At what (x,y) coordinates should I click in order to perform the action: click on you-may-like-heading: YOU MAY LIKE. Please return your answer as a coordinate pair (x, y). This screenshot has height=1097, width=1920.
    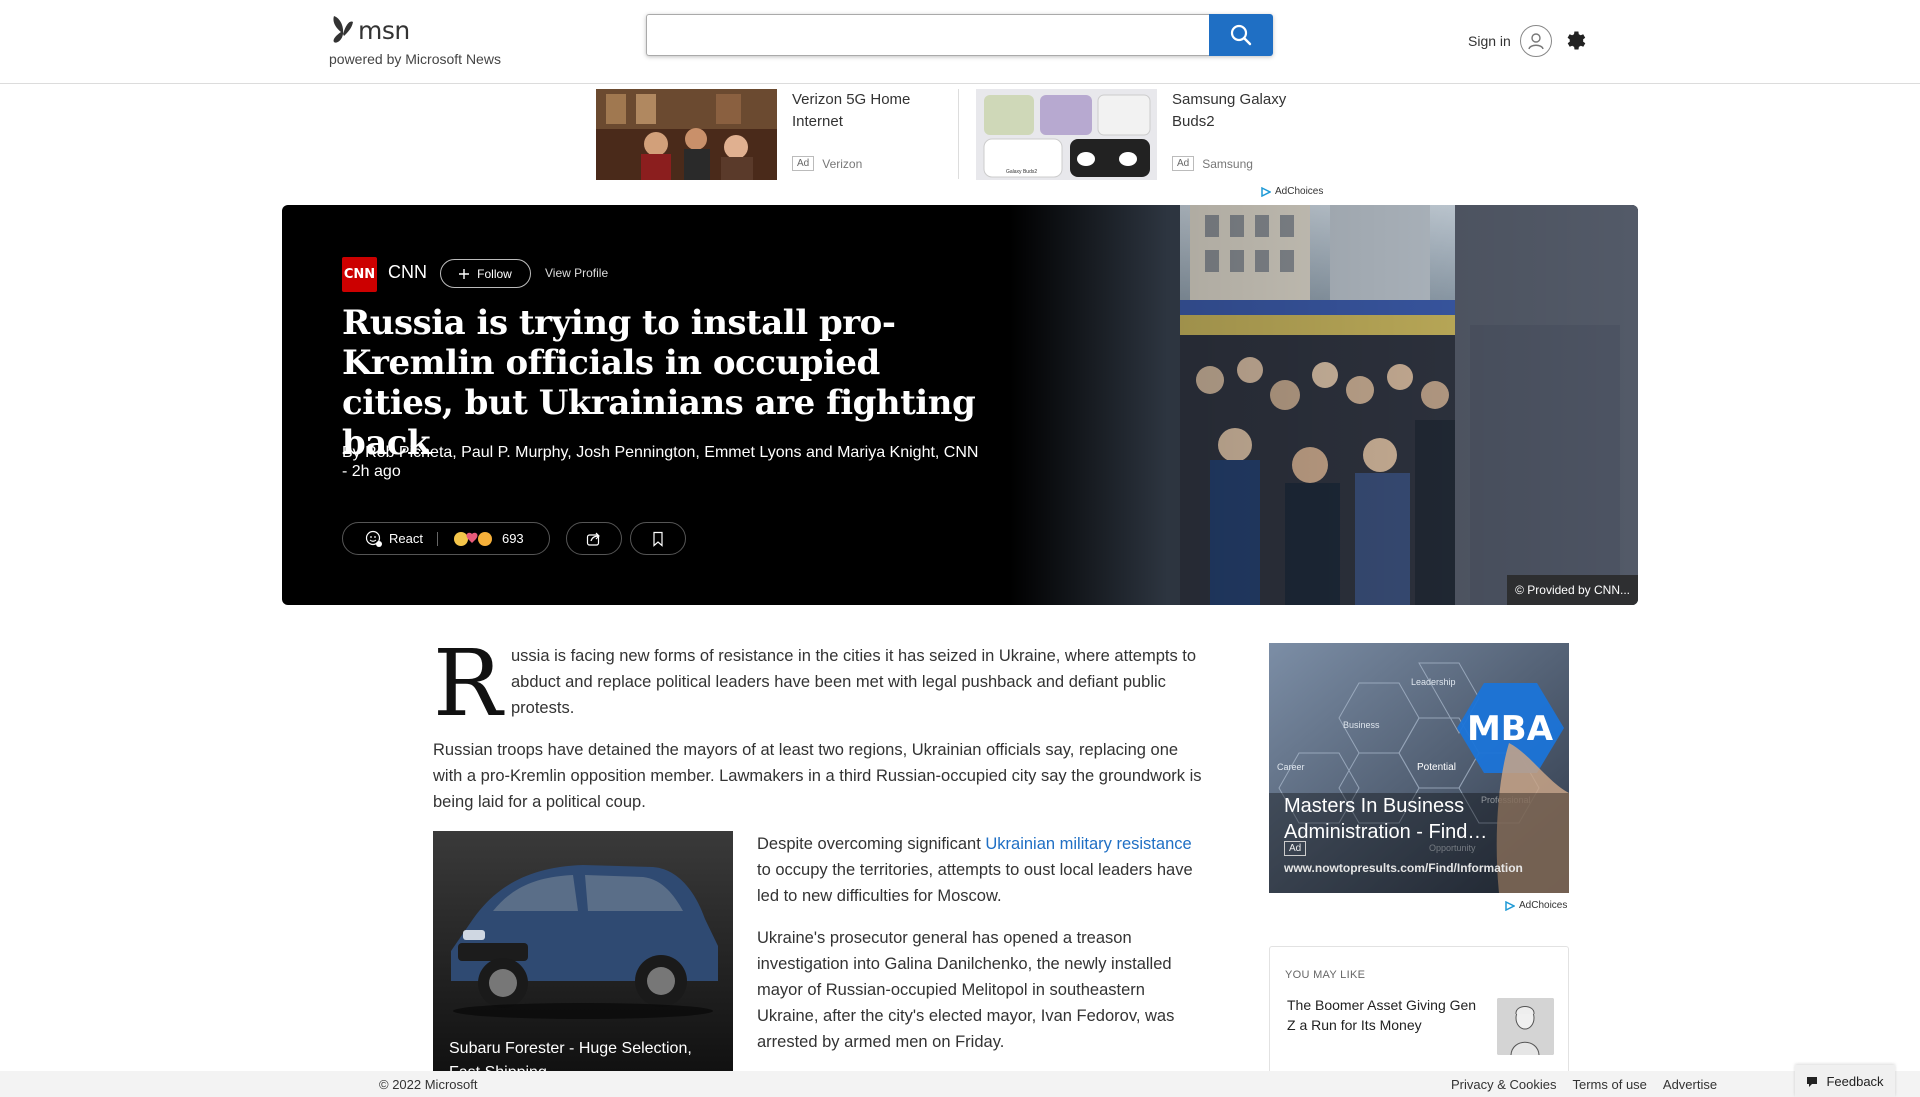
    Looking at the image, I should click on (1325, 975).